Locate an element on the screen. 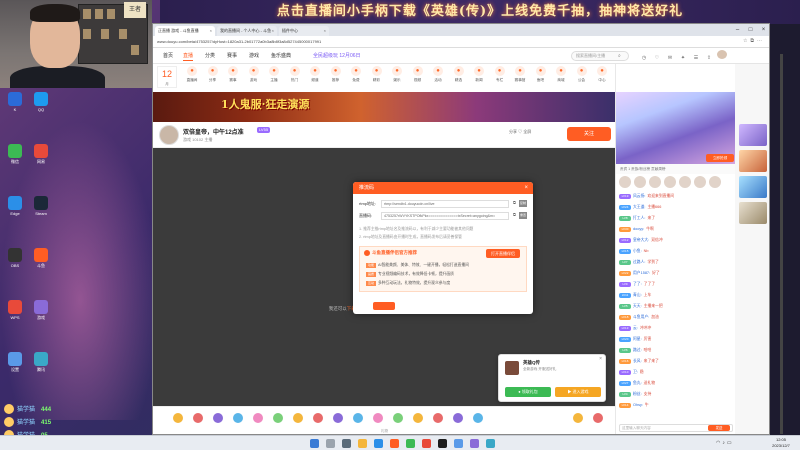  chat-message: LV9 了了: 了了了 is located at coordinates (676, 284).